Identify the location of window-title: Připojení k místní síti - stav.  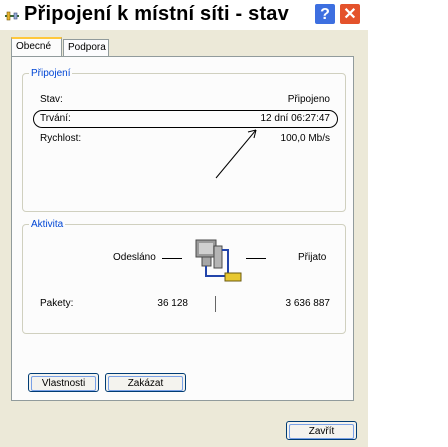
(156, 14).